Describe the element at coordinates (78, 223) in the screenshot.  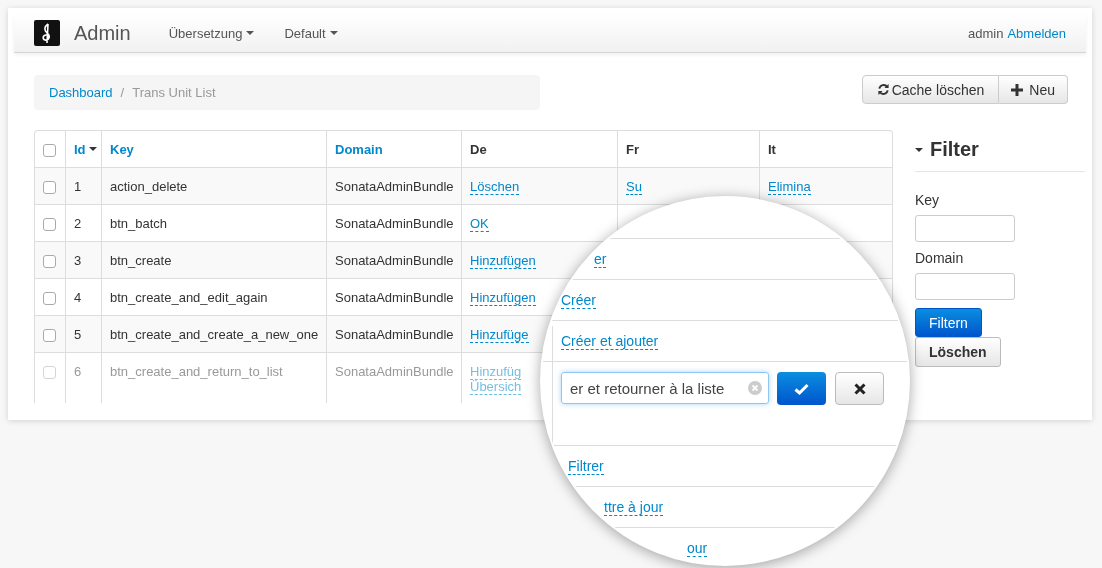
I see `table-cell-text: 2` at that location.